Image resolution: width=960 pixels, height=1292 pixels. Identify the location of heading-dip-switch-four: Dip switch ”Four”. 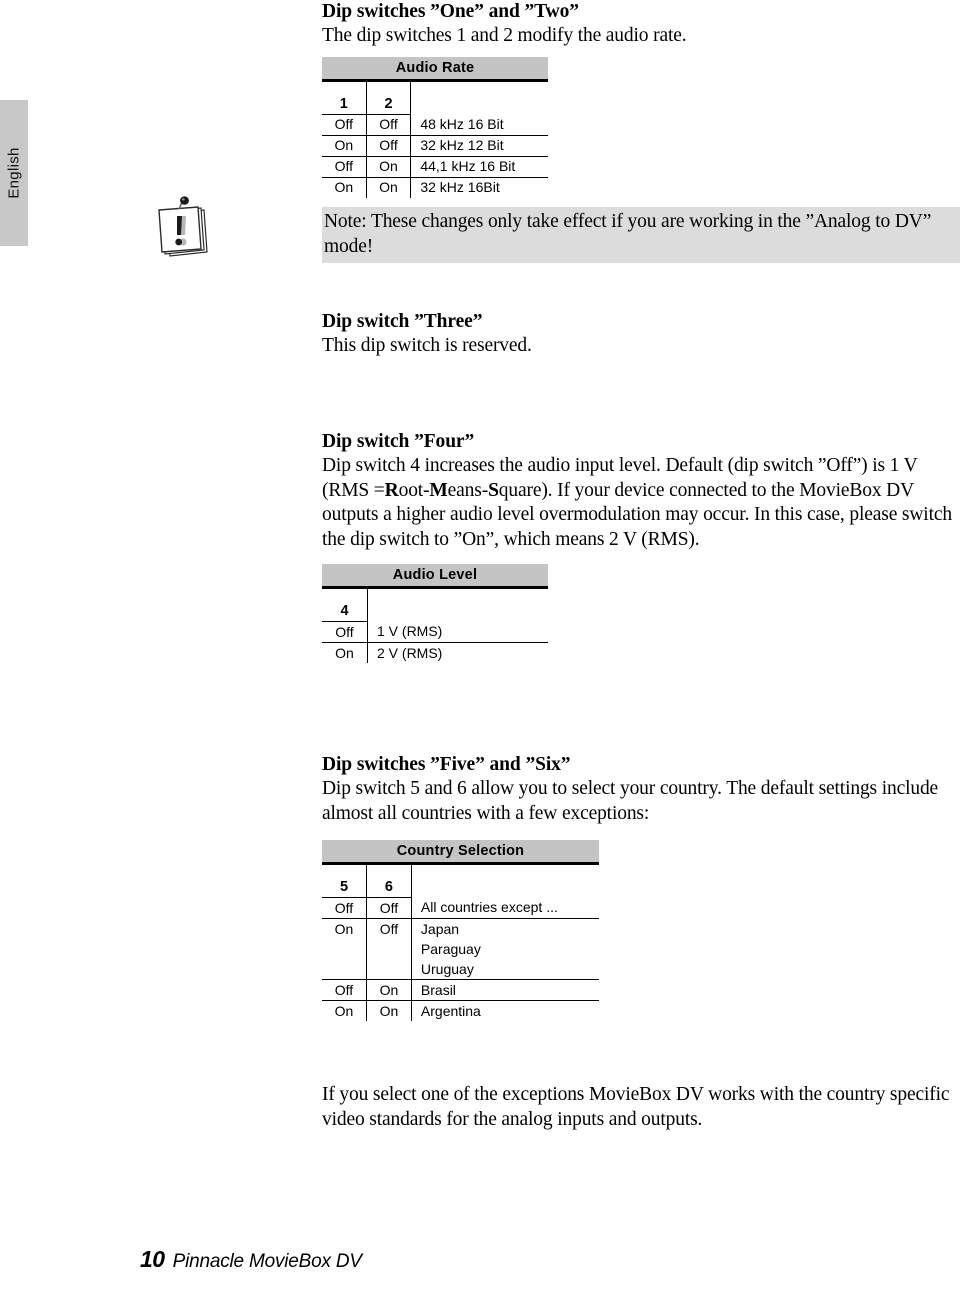
(398, 441).